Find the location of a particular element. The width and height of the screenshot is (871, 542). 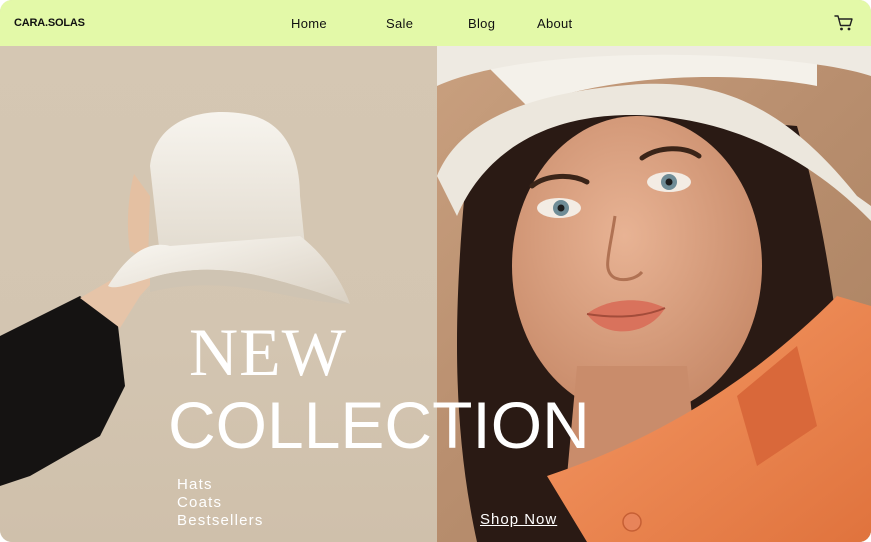

nav-links: Home Sale Blog About is located at coordinates (435, 24).